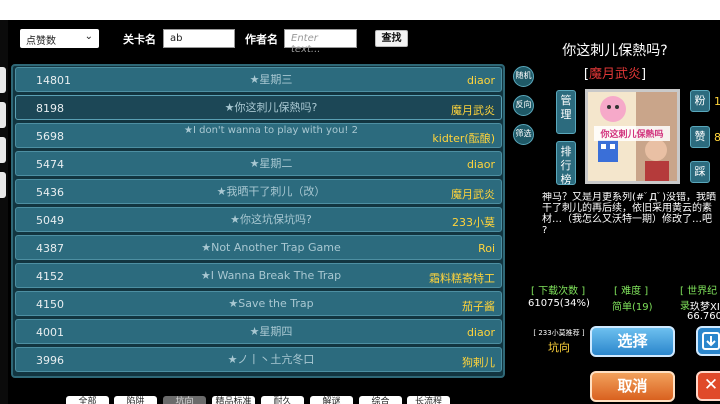  What do you see at coordinates (139, 39) in the screenshot?
I see `level-name-label: 关卡名` at bounding box center [139, 39].